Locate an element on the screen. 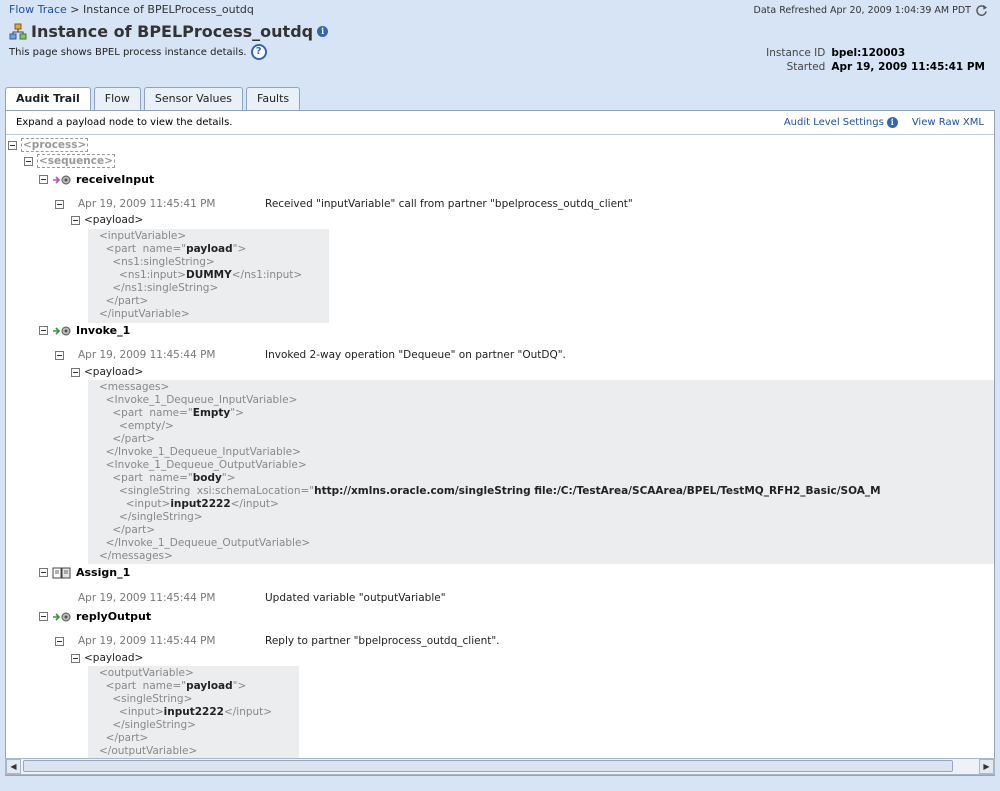  tab-flow: Flow is located at coordinates (117, 98).